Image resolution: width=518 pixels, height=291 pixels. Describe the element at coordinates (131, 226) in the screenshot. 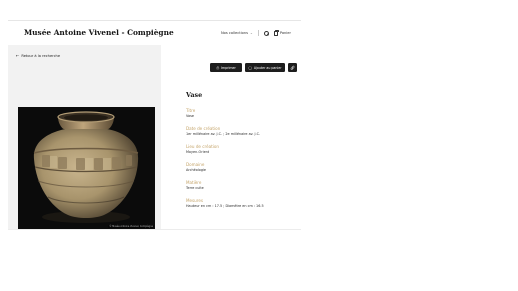

I see `image-credit: © Musée Antoine Vivenel, Compiègne` at that location.